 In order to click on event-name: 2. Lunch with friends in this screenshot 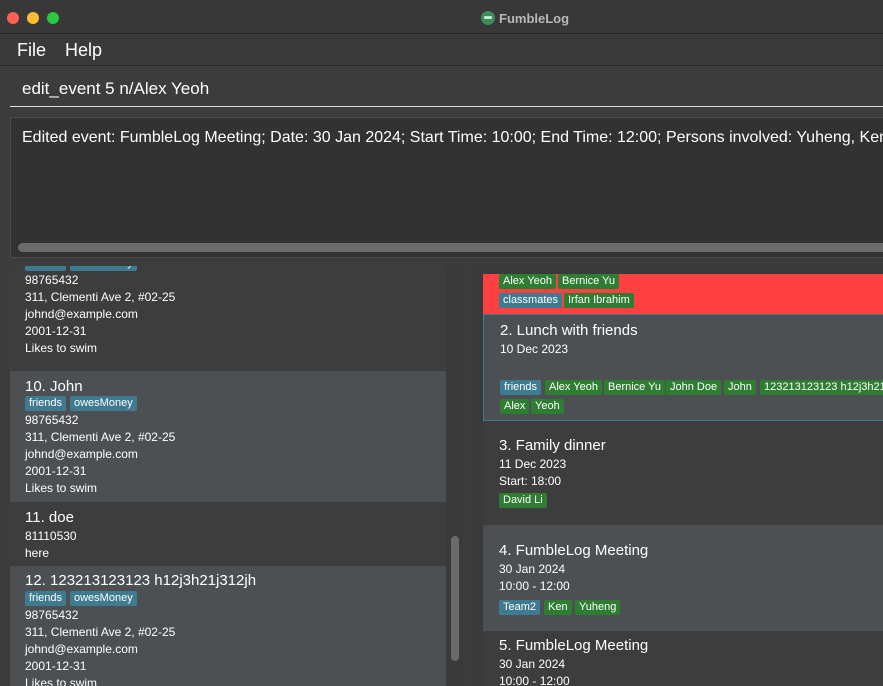, I will do `click(569, 330)`.